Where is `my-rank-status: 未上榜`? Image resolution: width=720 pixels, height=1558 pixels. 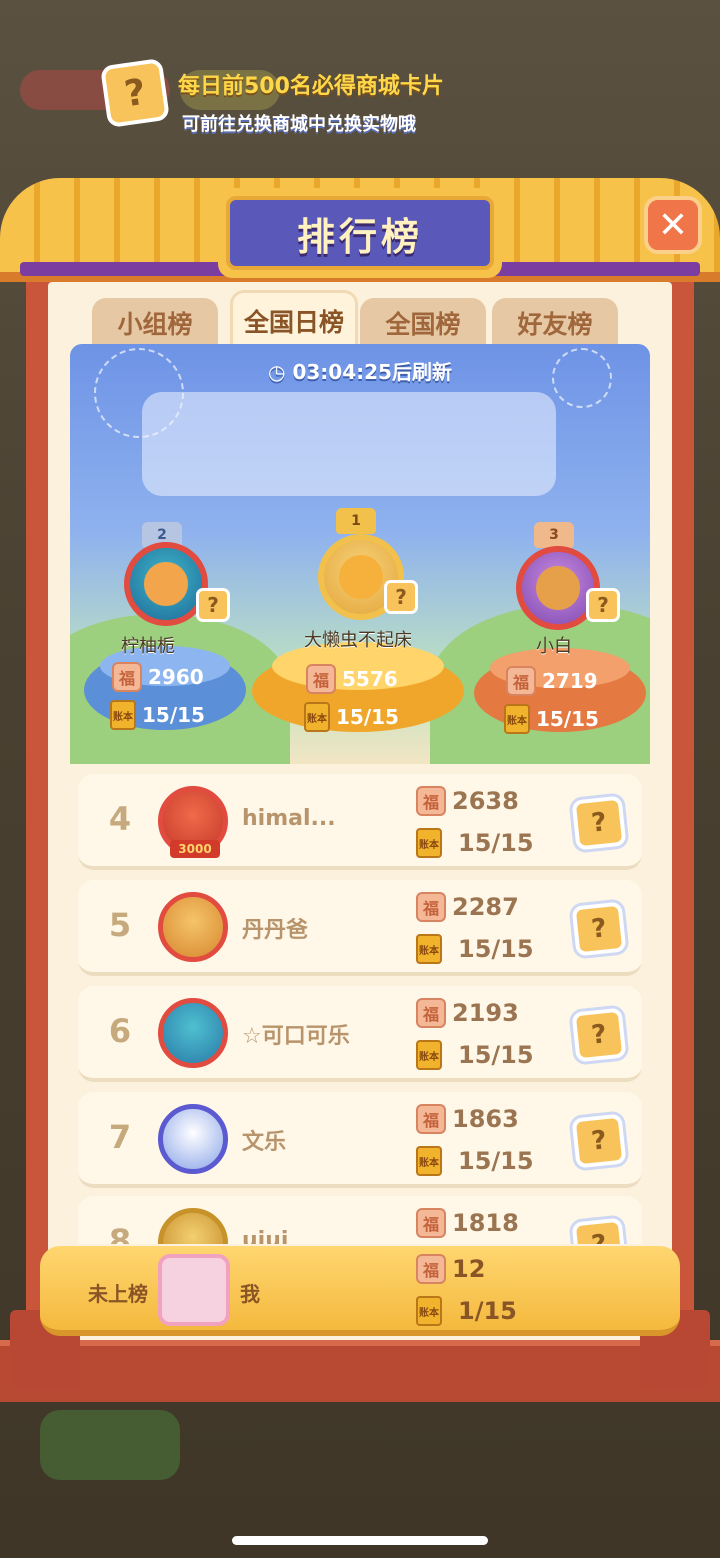 my-rank-status: 未上榜 is located at coordinates (118, 1294).